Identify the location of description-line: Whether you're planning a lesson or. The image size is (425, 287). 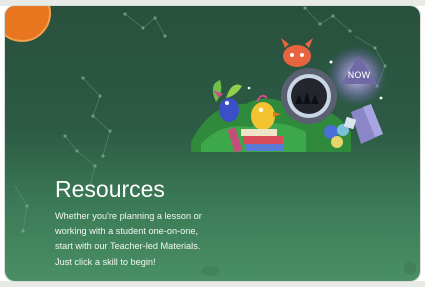
(128, 216).